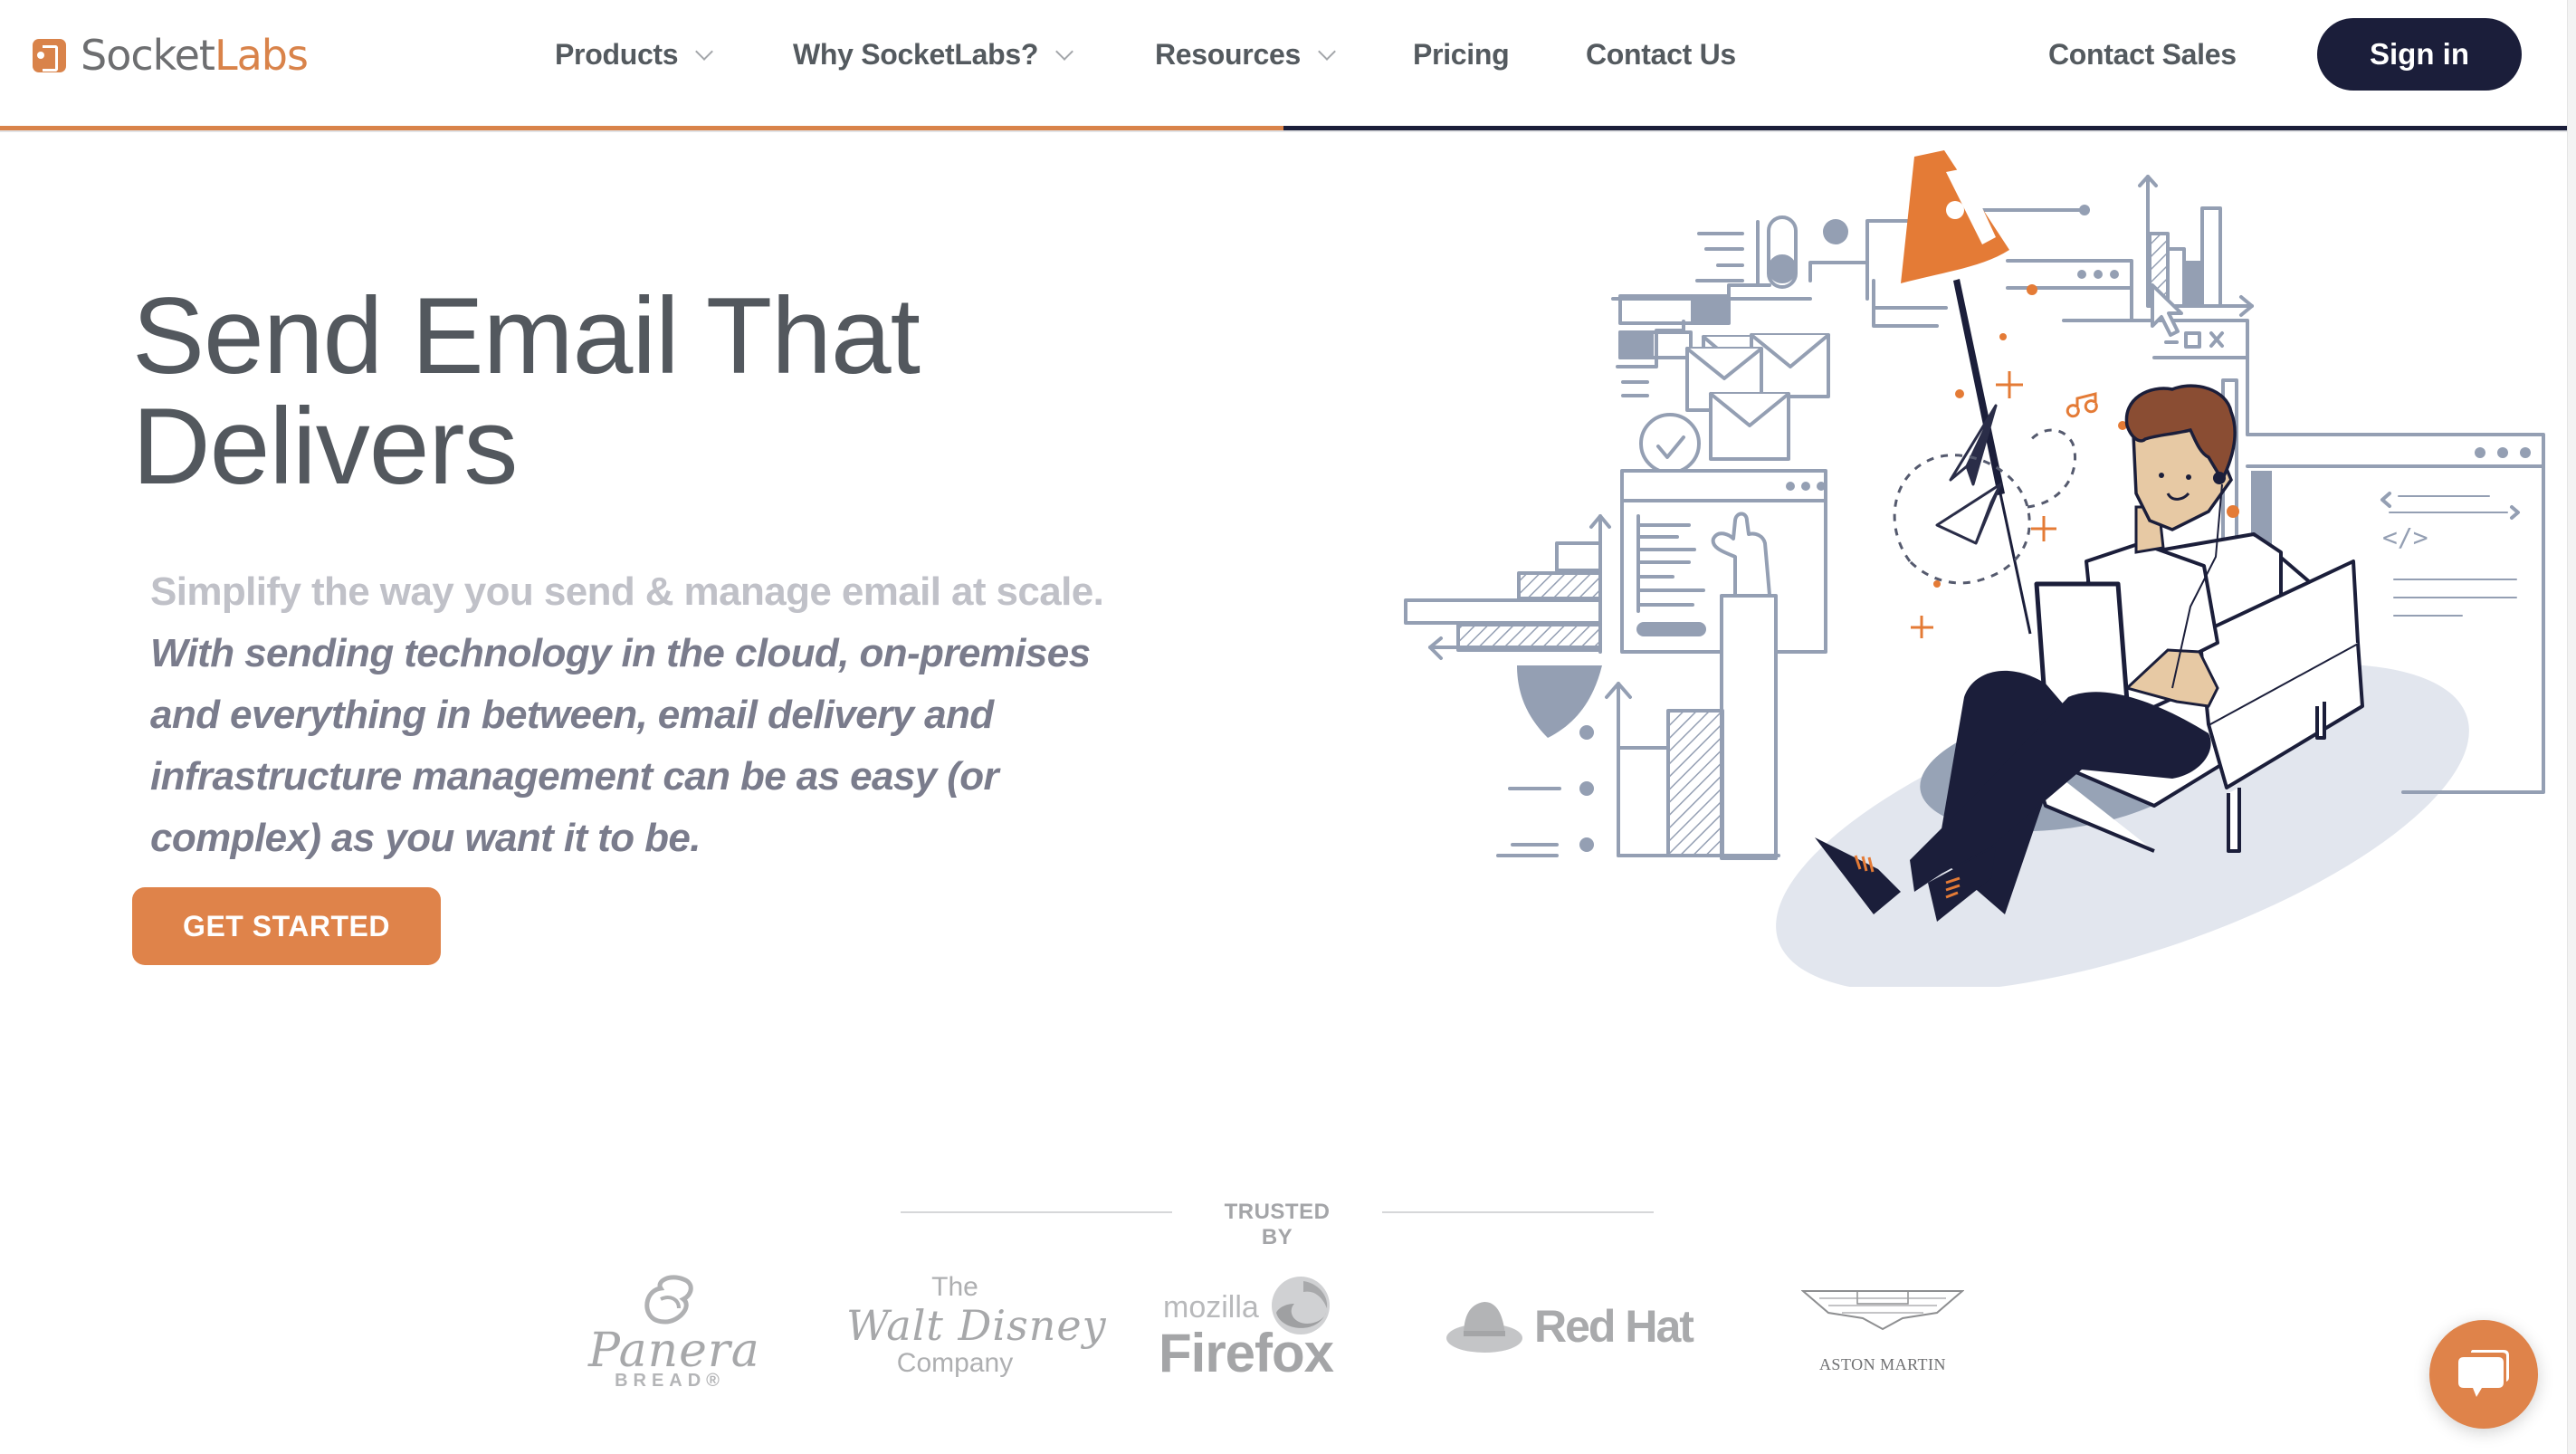  I want to click on nav-pricing-label: Pricing, so click(1461, 54).